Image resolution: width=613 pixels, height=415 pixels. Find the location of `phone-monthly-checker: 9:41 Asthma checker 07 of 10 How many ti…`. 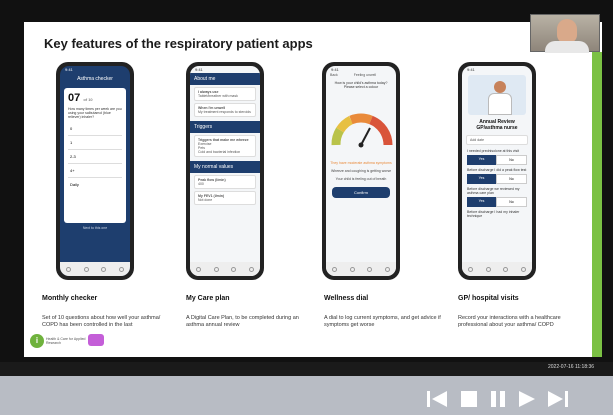

phone-monthly-checker: 9:41 Asthma checker 07 of 10 How many ti… is located at coordinates (95, 171).